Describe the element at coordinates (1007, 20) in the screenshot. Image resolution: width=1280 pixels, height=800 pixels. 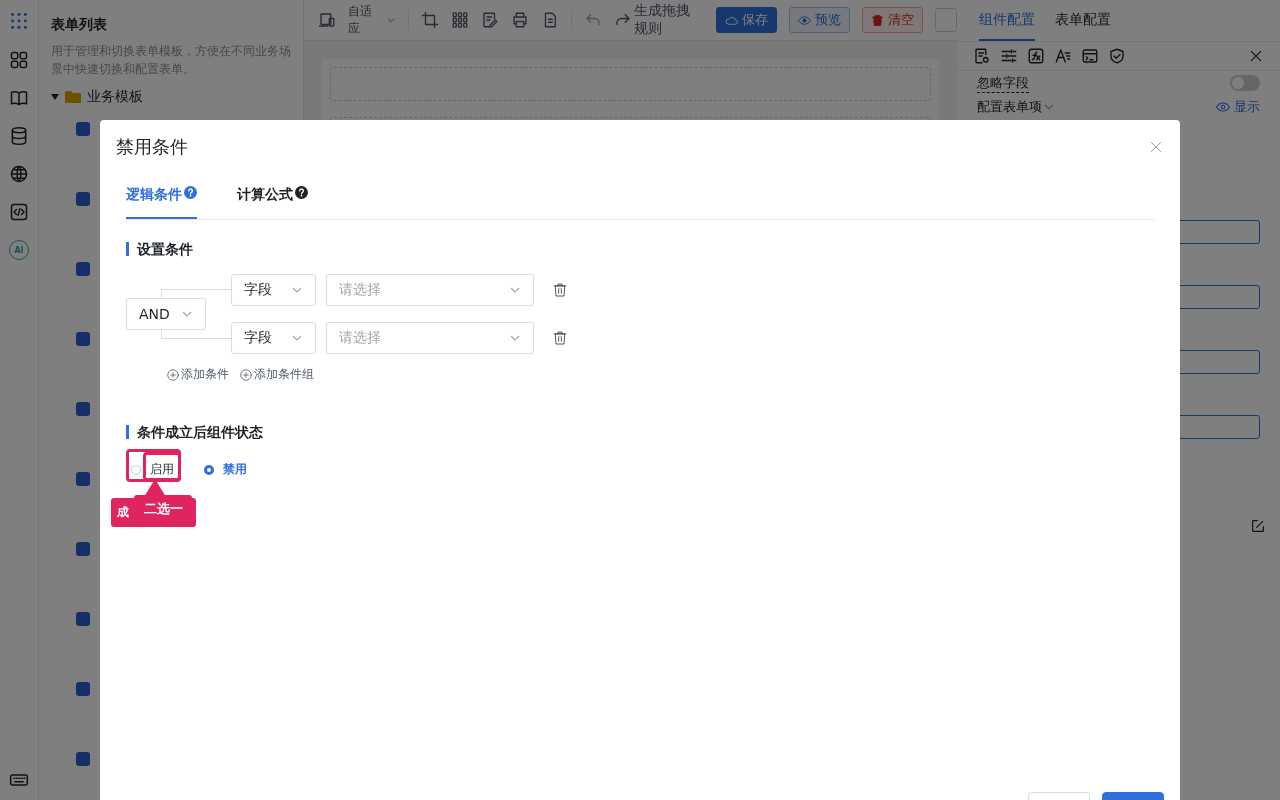
I see `panel-tab: 组件配置` at that location.